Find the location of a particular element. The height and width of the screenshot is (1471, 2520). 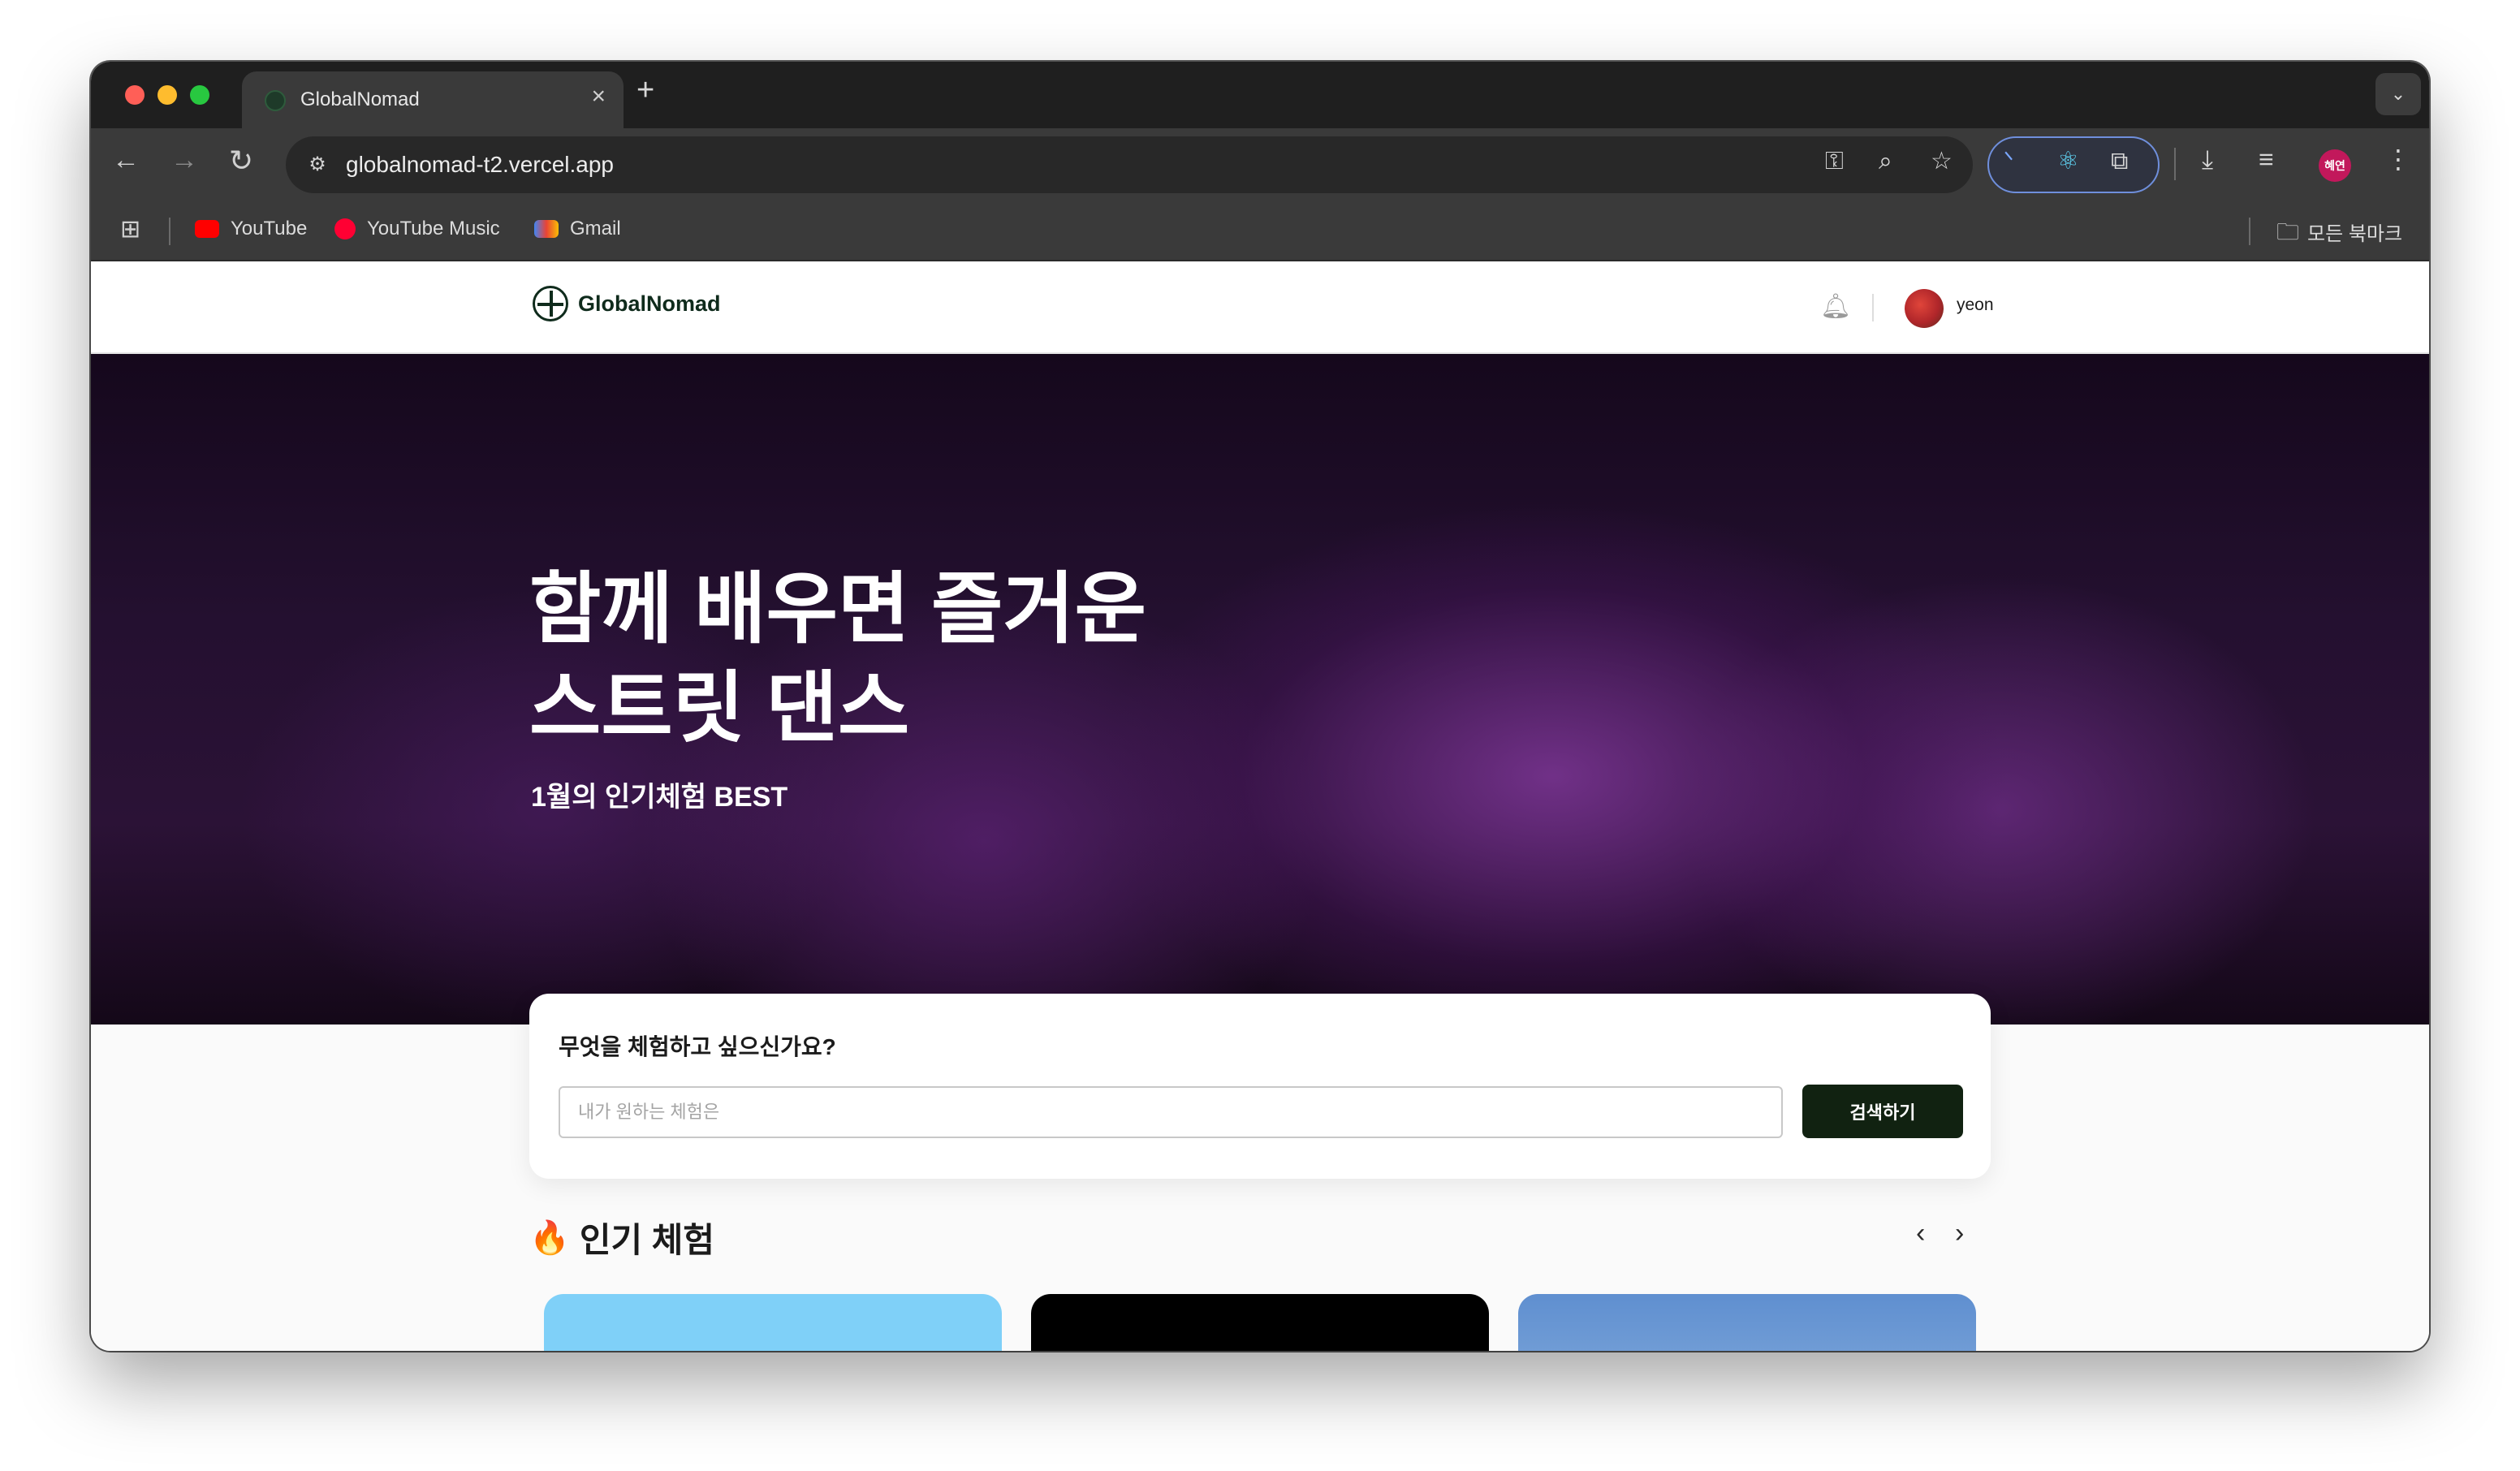

chevron-down-icon: ⌄ is located at coordinates (2398, 94).